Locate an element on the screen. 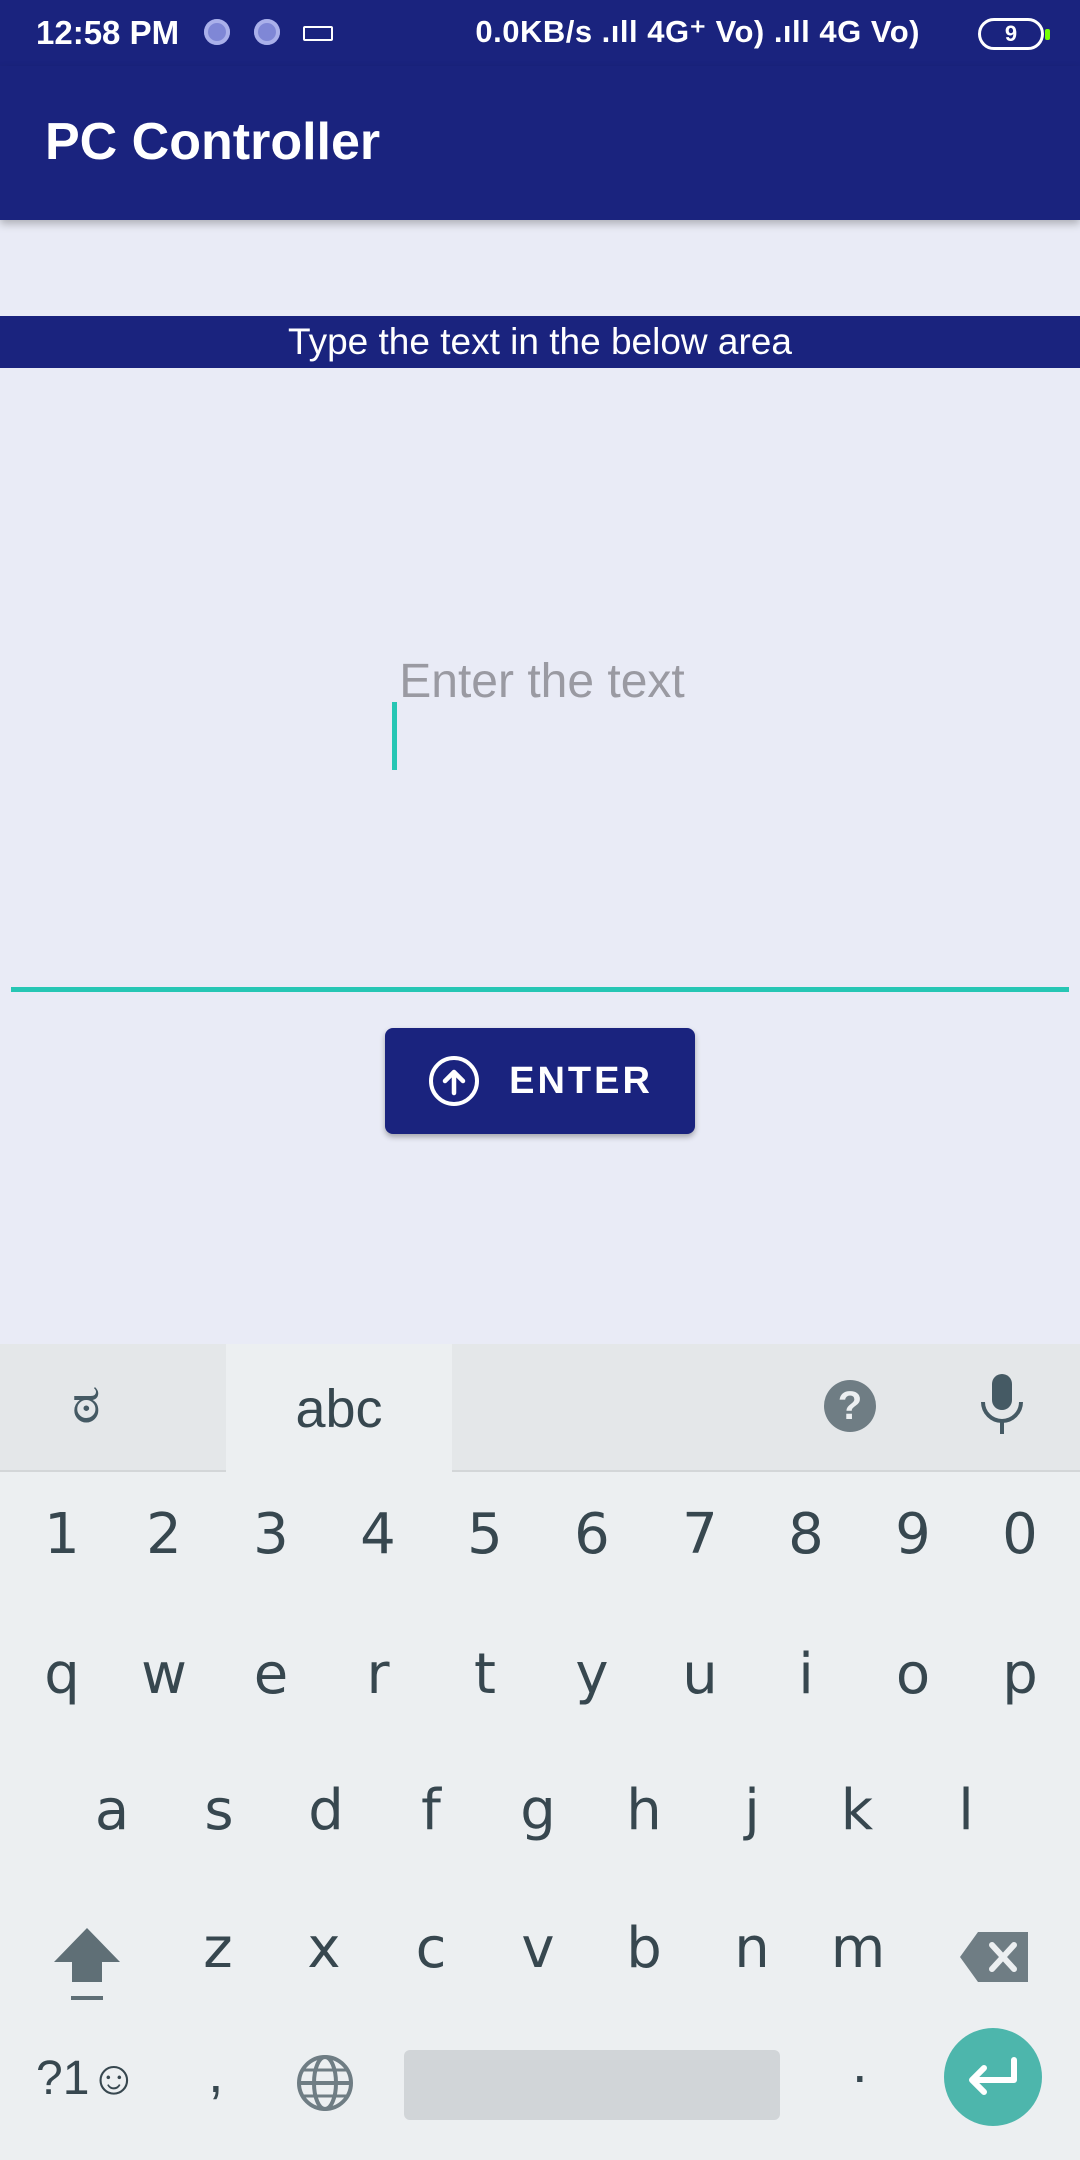 The height and width of the screenshot is (2160, 1080). keyboard-toolbar: ಠ abc ? is located at coordinates (540, 1408).